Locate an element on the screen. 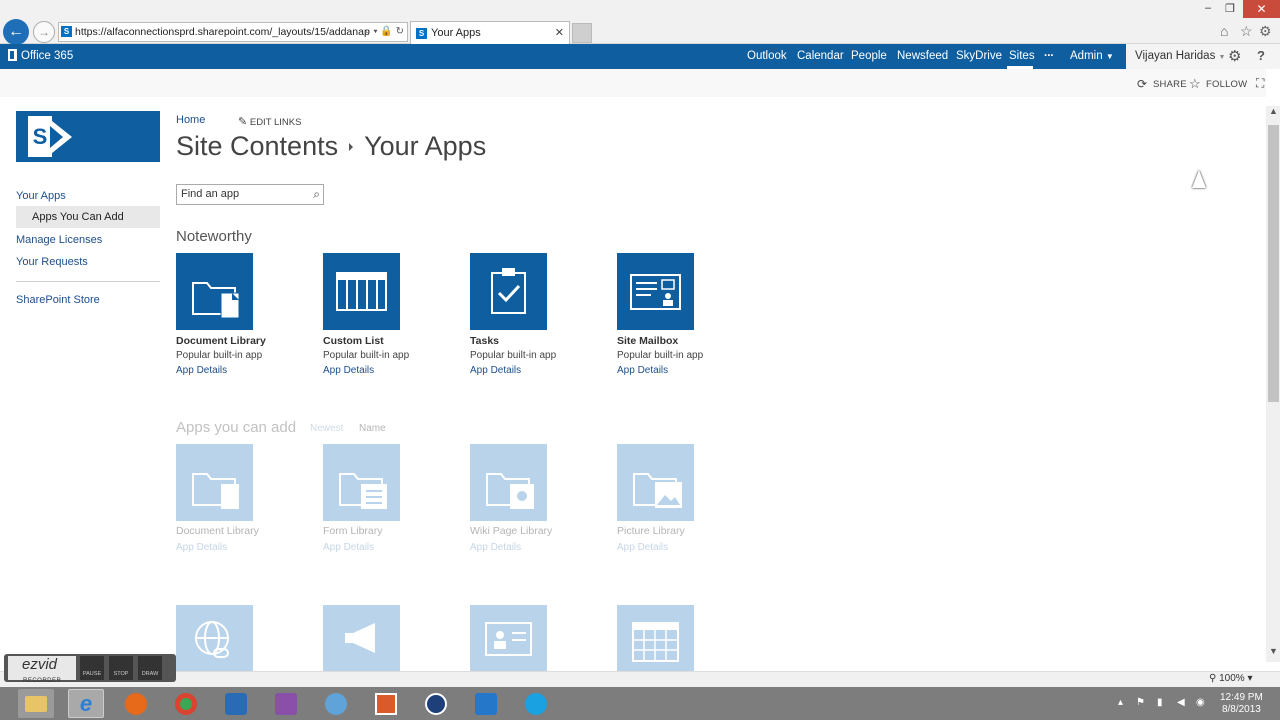  skype-icon is located at coordinates (536, 703).